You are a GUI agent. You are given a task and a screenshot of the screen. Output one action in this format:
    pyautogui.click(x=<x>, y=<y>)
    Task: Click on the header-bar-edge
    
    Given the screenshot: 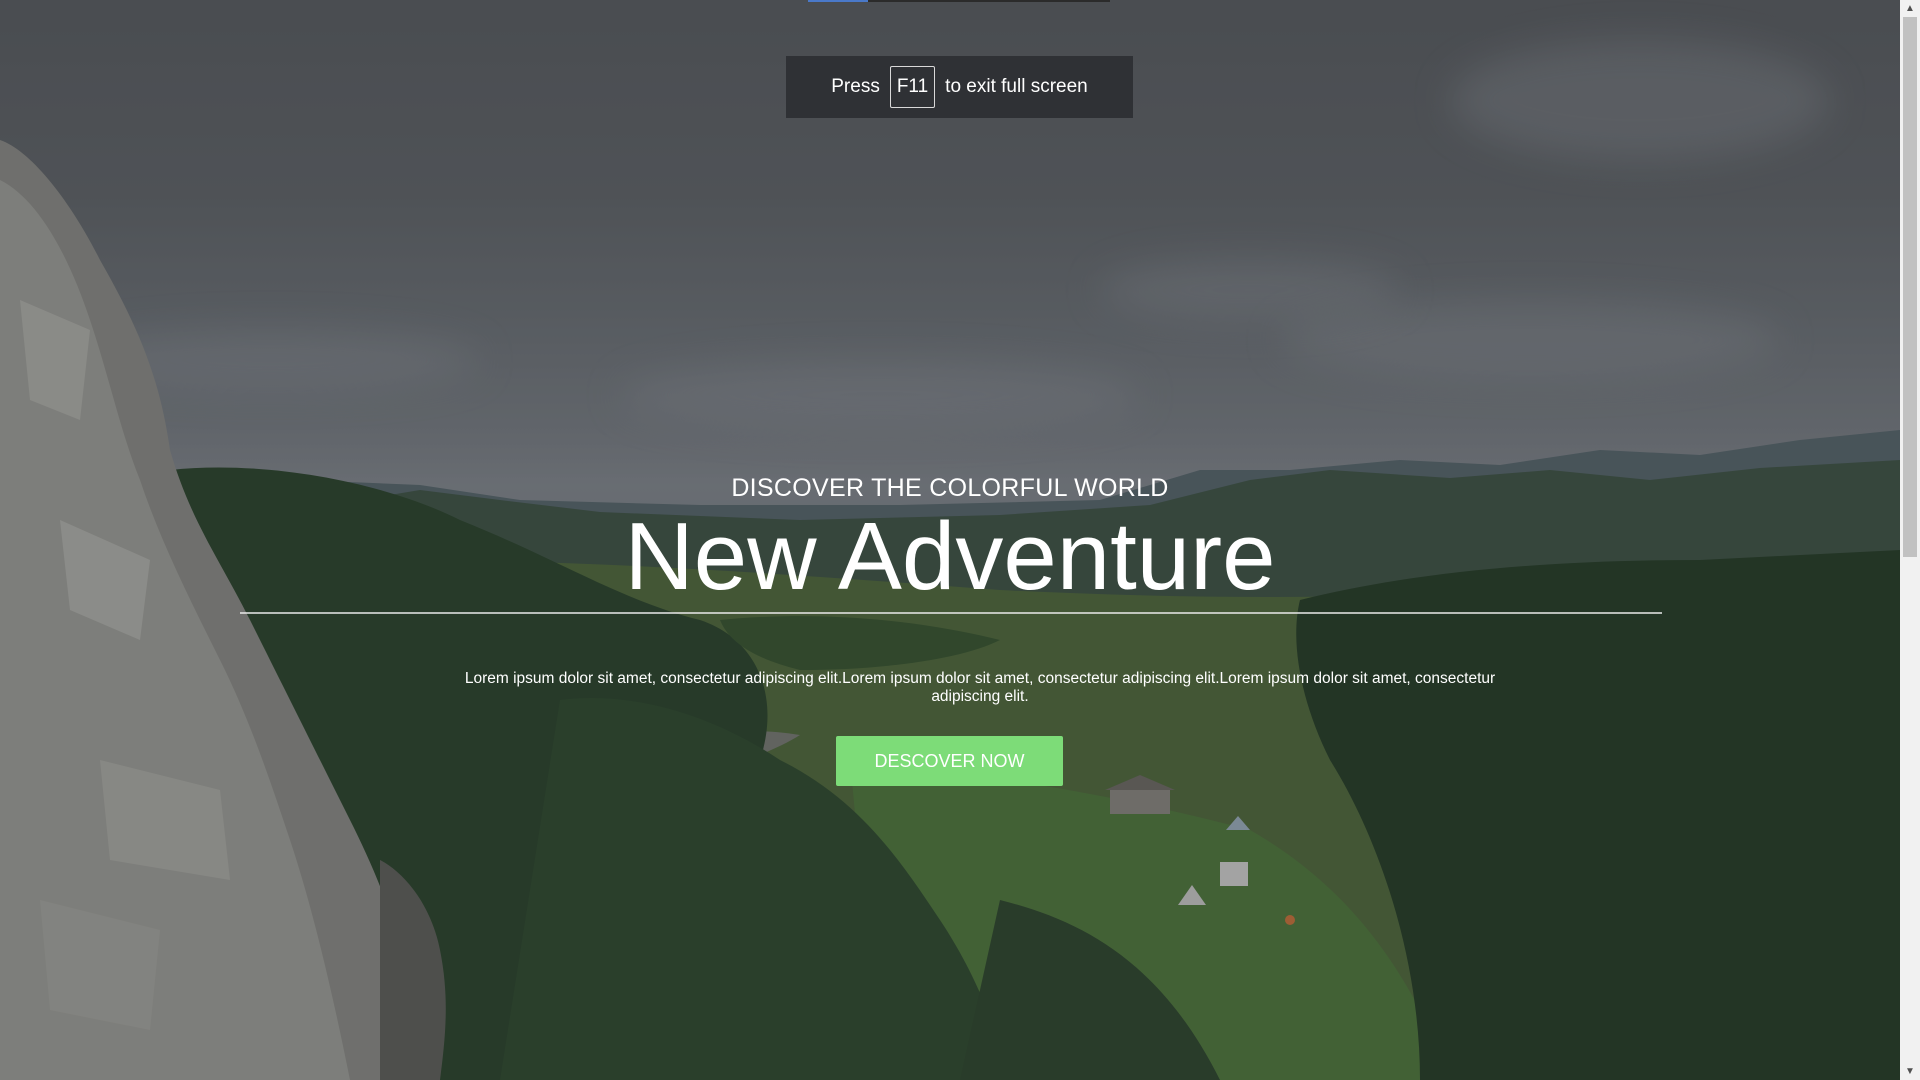 What is the action you would take?
    pyautogui.click(x=959, y=1)
    